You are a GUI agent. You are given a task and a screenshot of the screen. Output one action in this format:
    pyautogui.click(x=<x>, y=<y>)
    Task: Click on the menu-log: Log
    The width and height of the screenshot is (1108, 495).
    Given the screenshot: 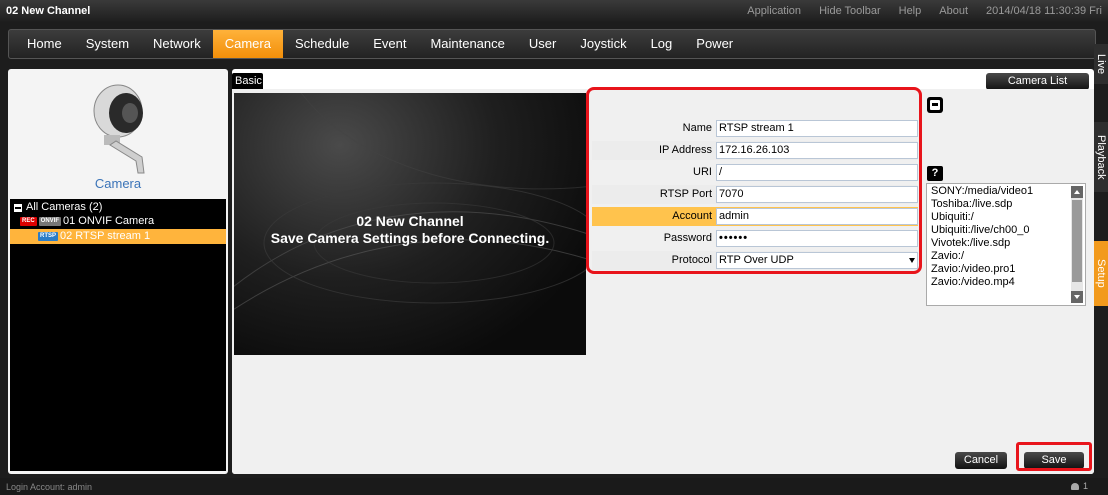 What is the action you would take?
    pyautogui.click(x=662, y=44)
    